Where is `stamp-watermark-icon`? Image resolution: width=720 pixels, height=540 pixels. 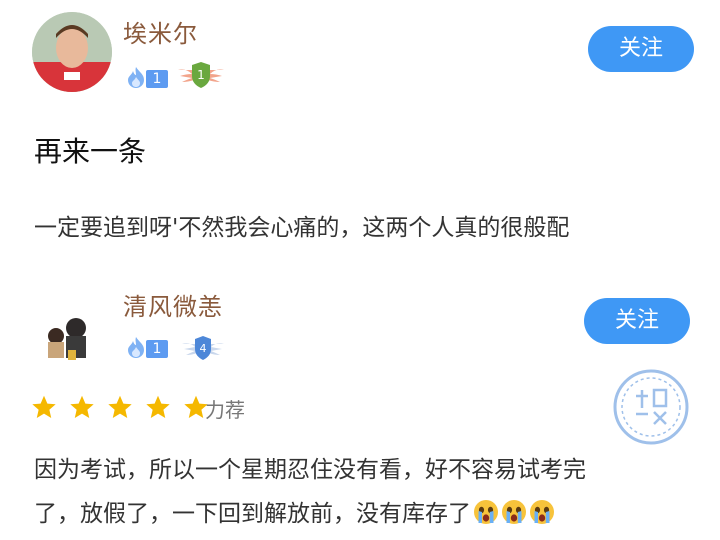
stamp-watermark-icon is located at coordinates (651, 407).